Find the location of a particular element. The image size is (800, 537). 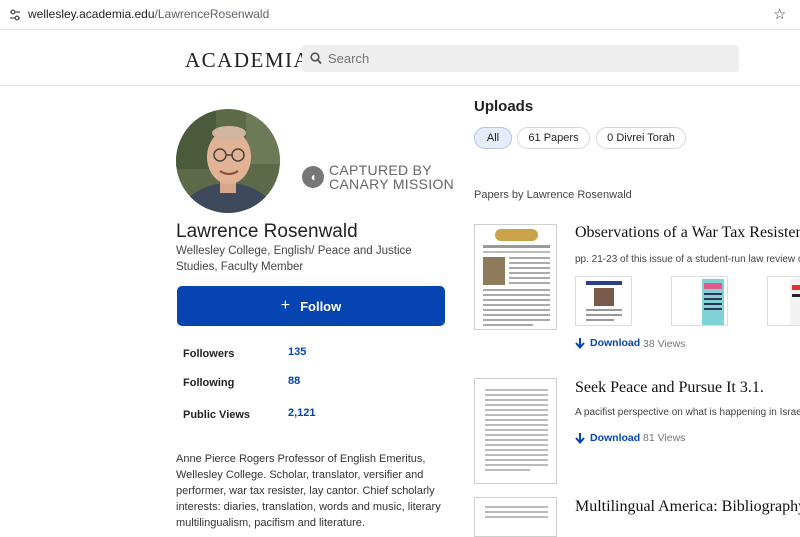

tab-papers: 61 Papers is located at coordinates (553, 138).